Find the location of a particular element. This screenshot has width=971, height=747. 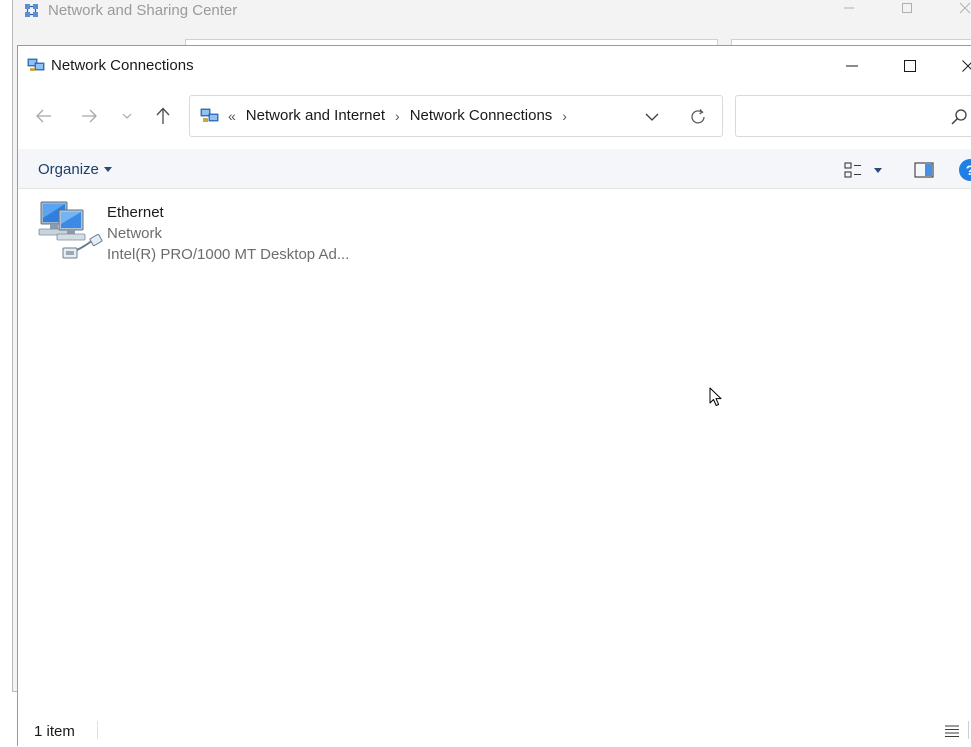

background-minimize-button is located at coordinates (849, 11).